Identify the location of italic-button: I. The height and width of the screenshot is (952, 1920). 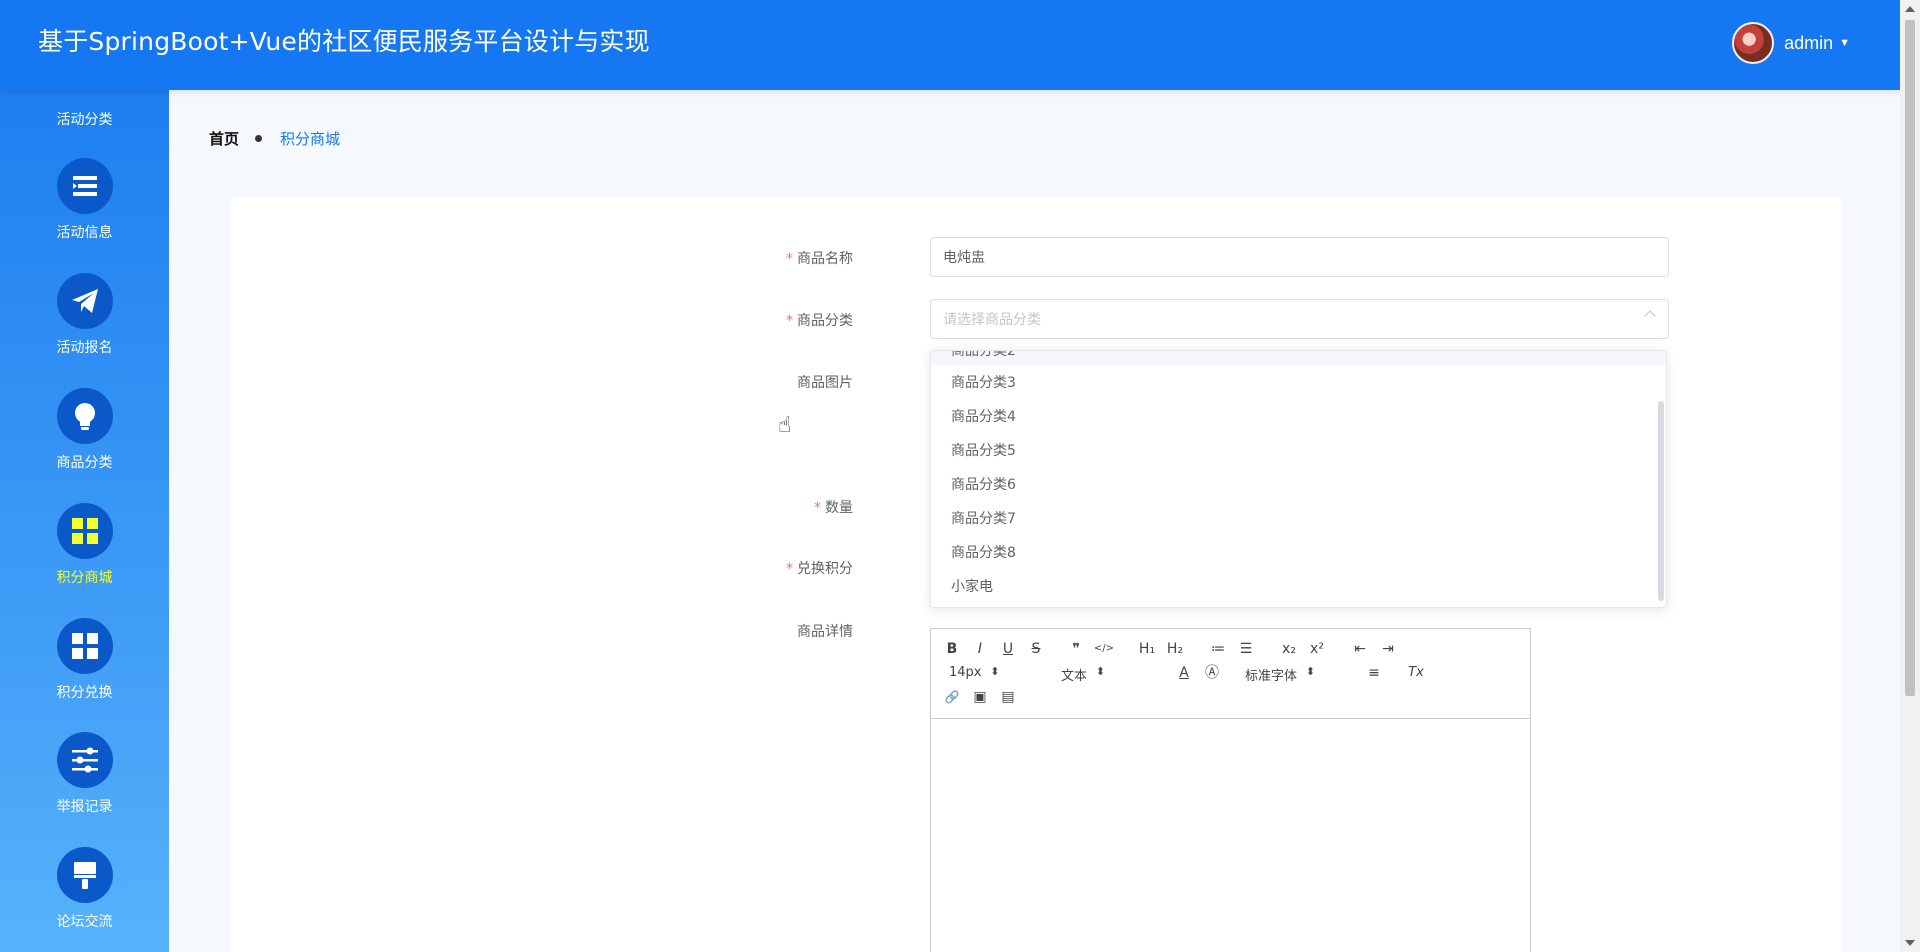
(980, 649).